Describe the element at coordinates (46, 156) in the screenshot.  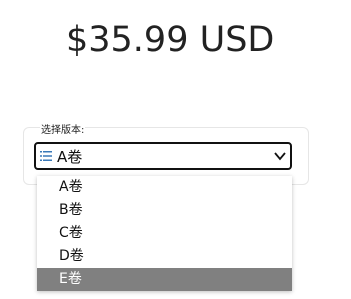
I see `list-icon` at that location.